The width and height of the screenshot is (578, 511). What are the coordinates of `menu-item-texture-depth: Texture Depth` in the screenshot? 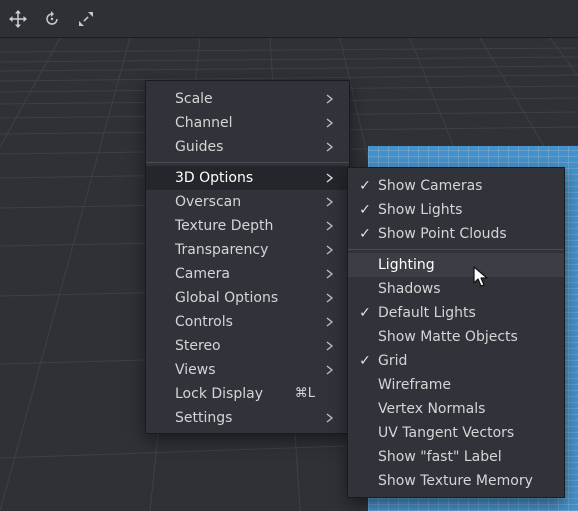 It's located at (247, 226).